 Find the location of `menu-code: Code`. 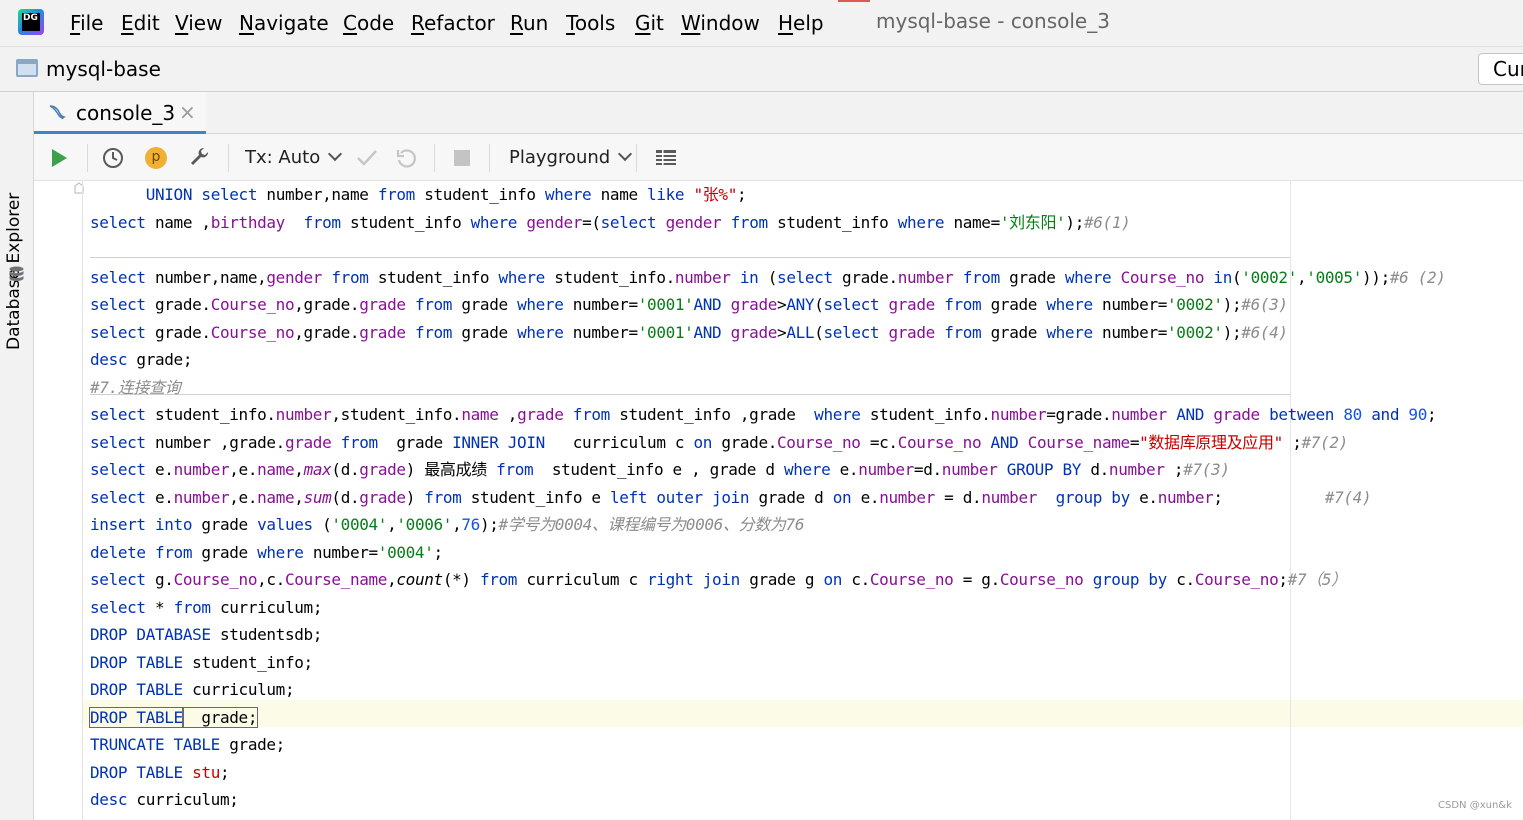

menu-code: Code is located at coordinates (368, 23).